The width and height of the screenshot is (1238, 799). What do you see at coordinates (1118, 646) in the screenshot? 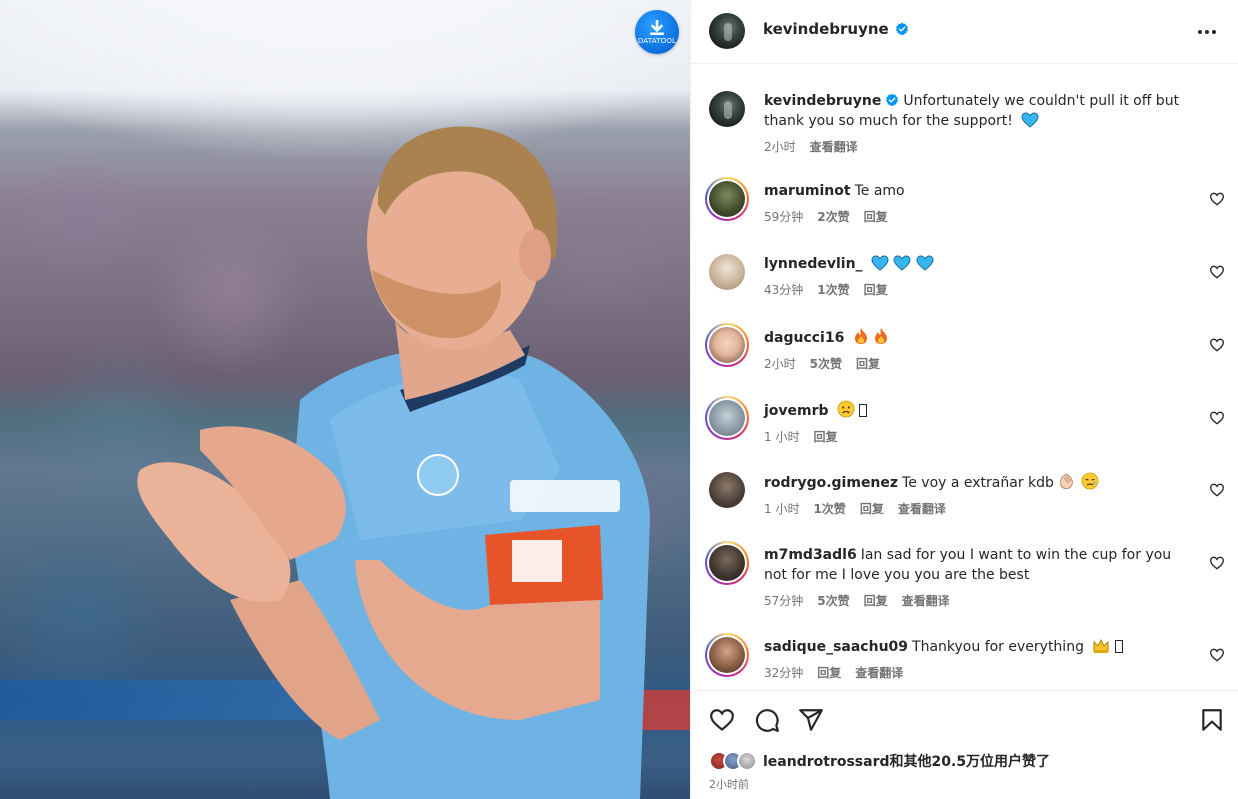
I see `unsupported-glyph` at bounding box center [1118, 646].